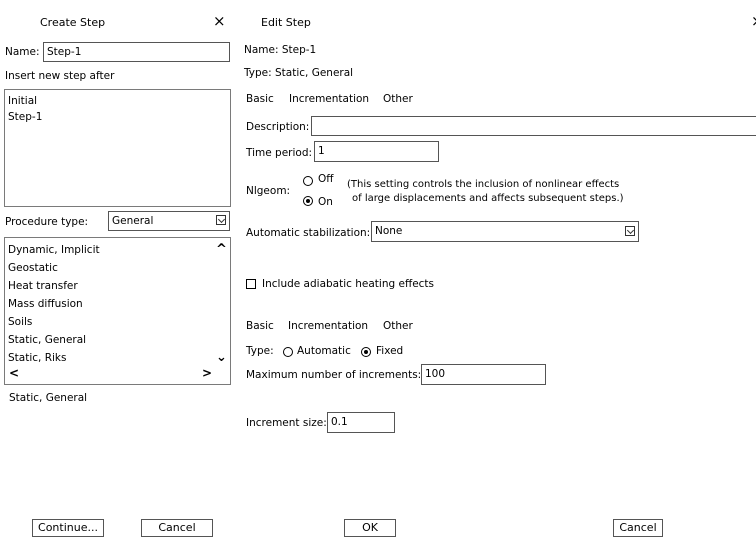 The image size is (756, 537). I want to click on tab-incrementation: Incrementation, so click(329, 99).